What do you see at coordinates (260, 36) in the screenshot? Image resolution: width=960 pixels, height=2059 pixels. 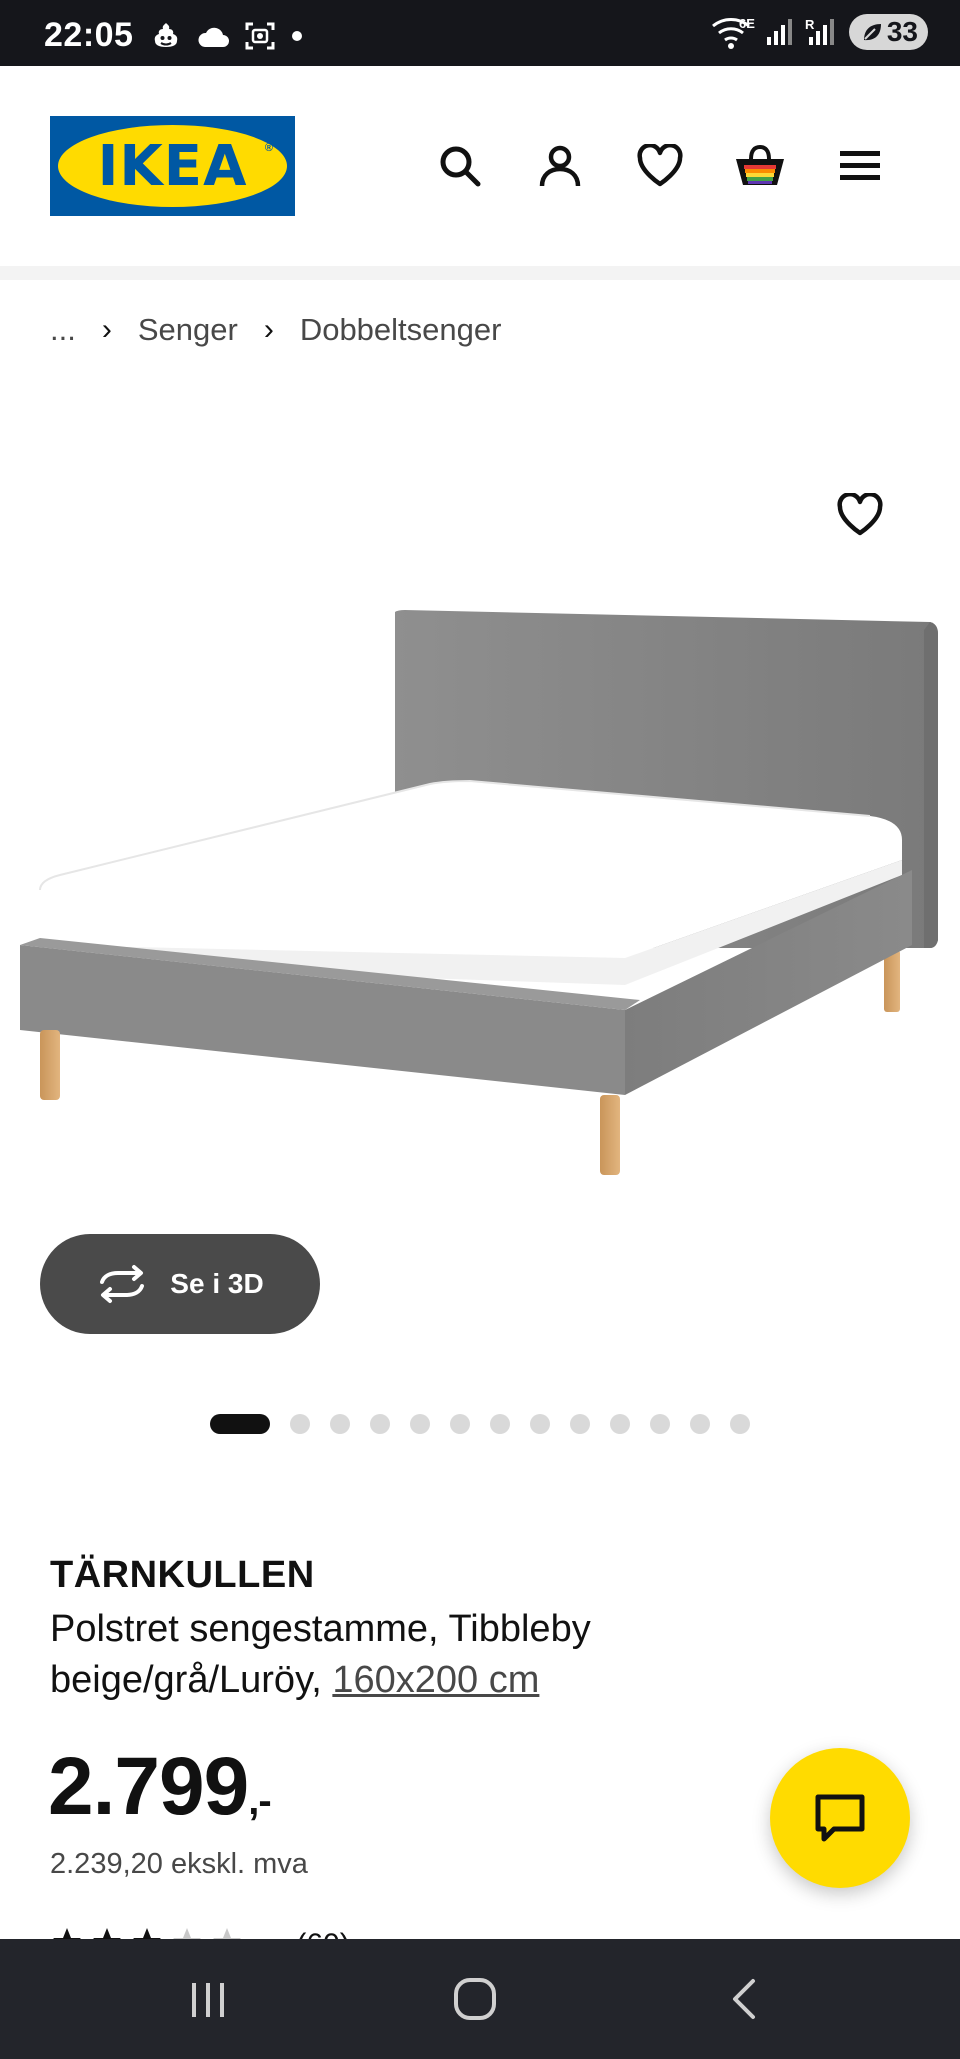 I see `screenshot-icon` at bounding box center [260, 36].